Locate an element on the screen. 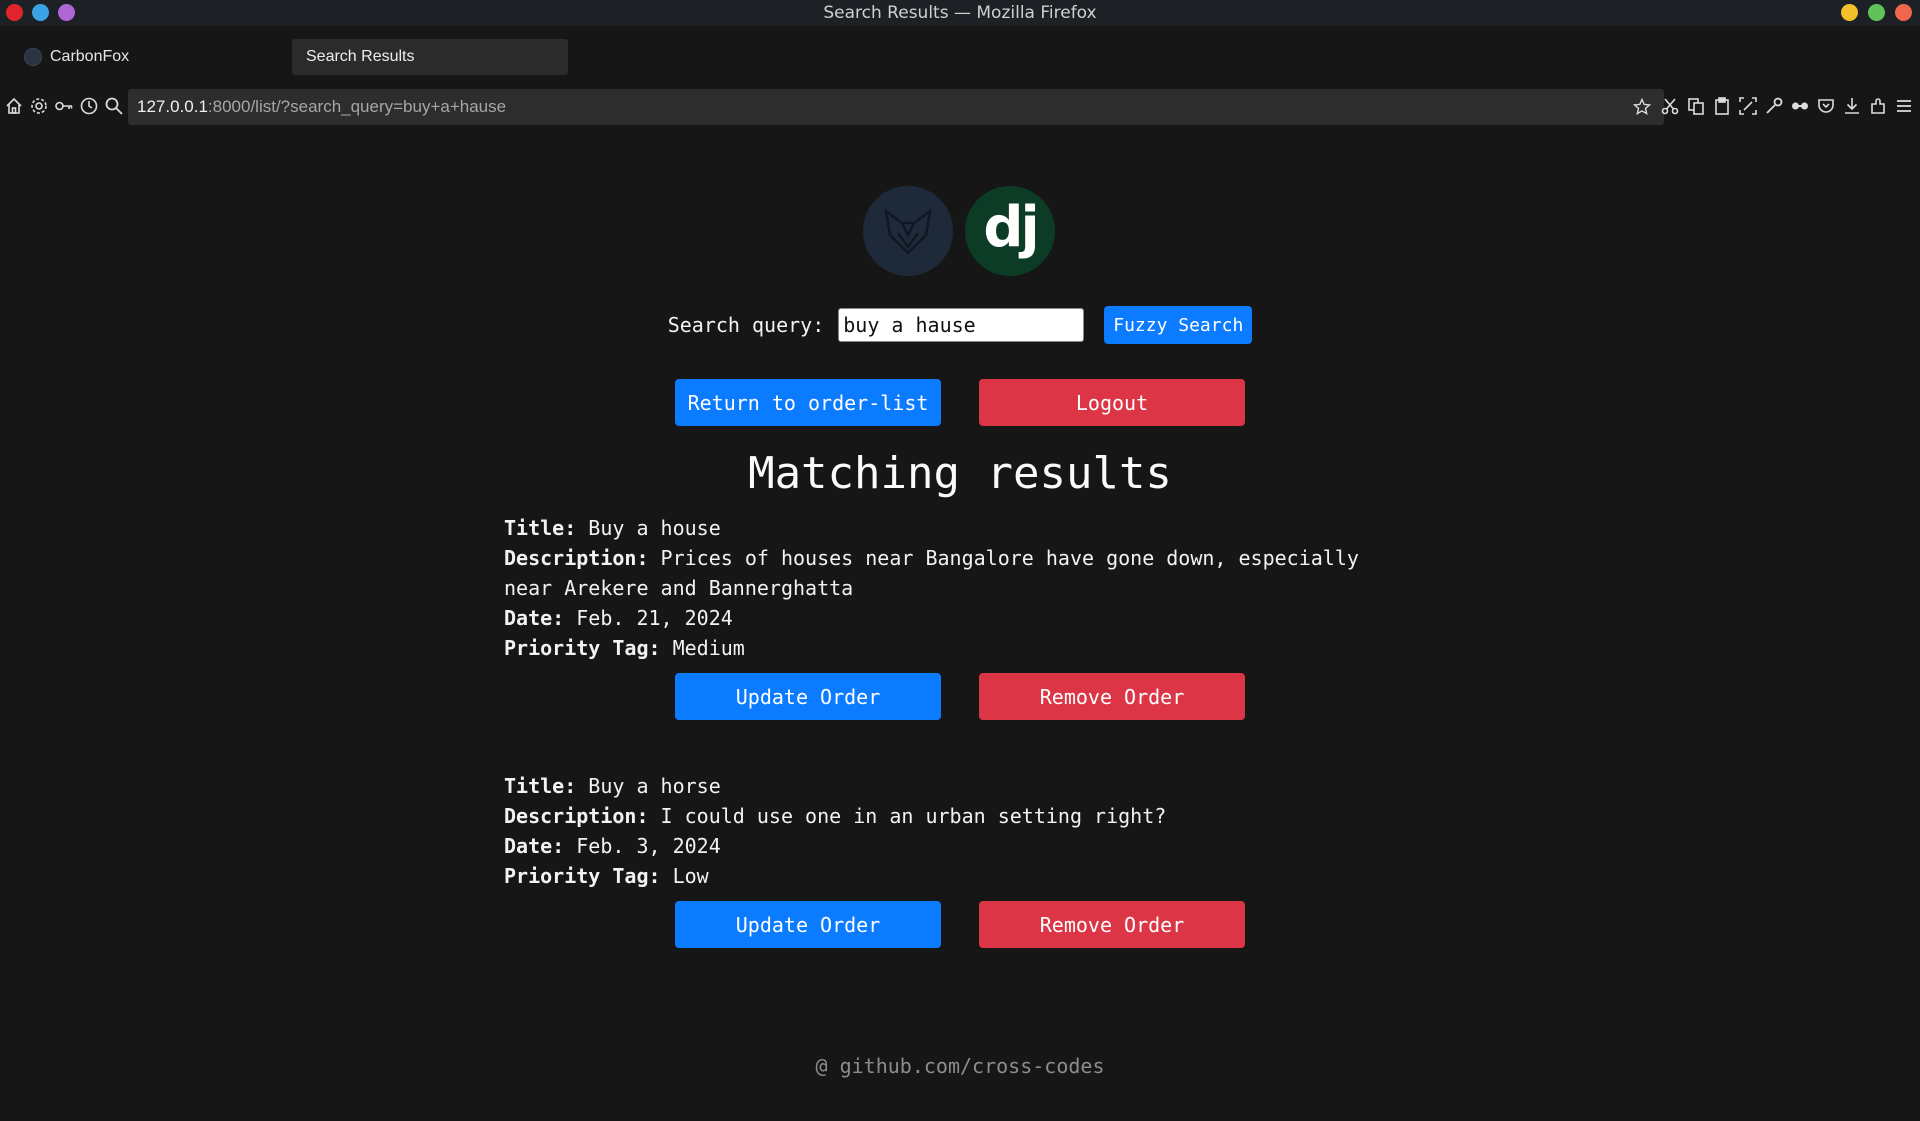  top-actions: Return to order-list Logout is located at coordinates (960, 402).